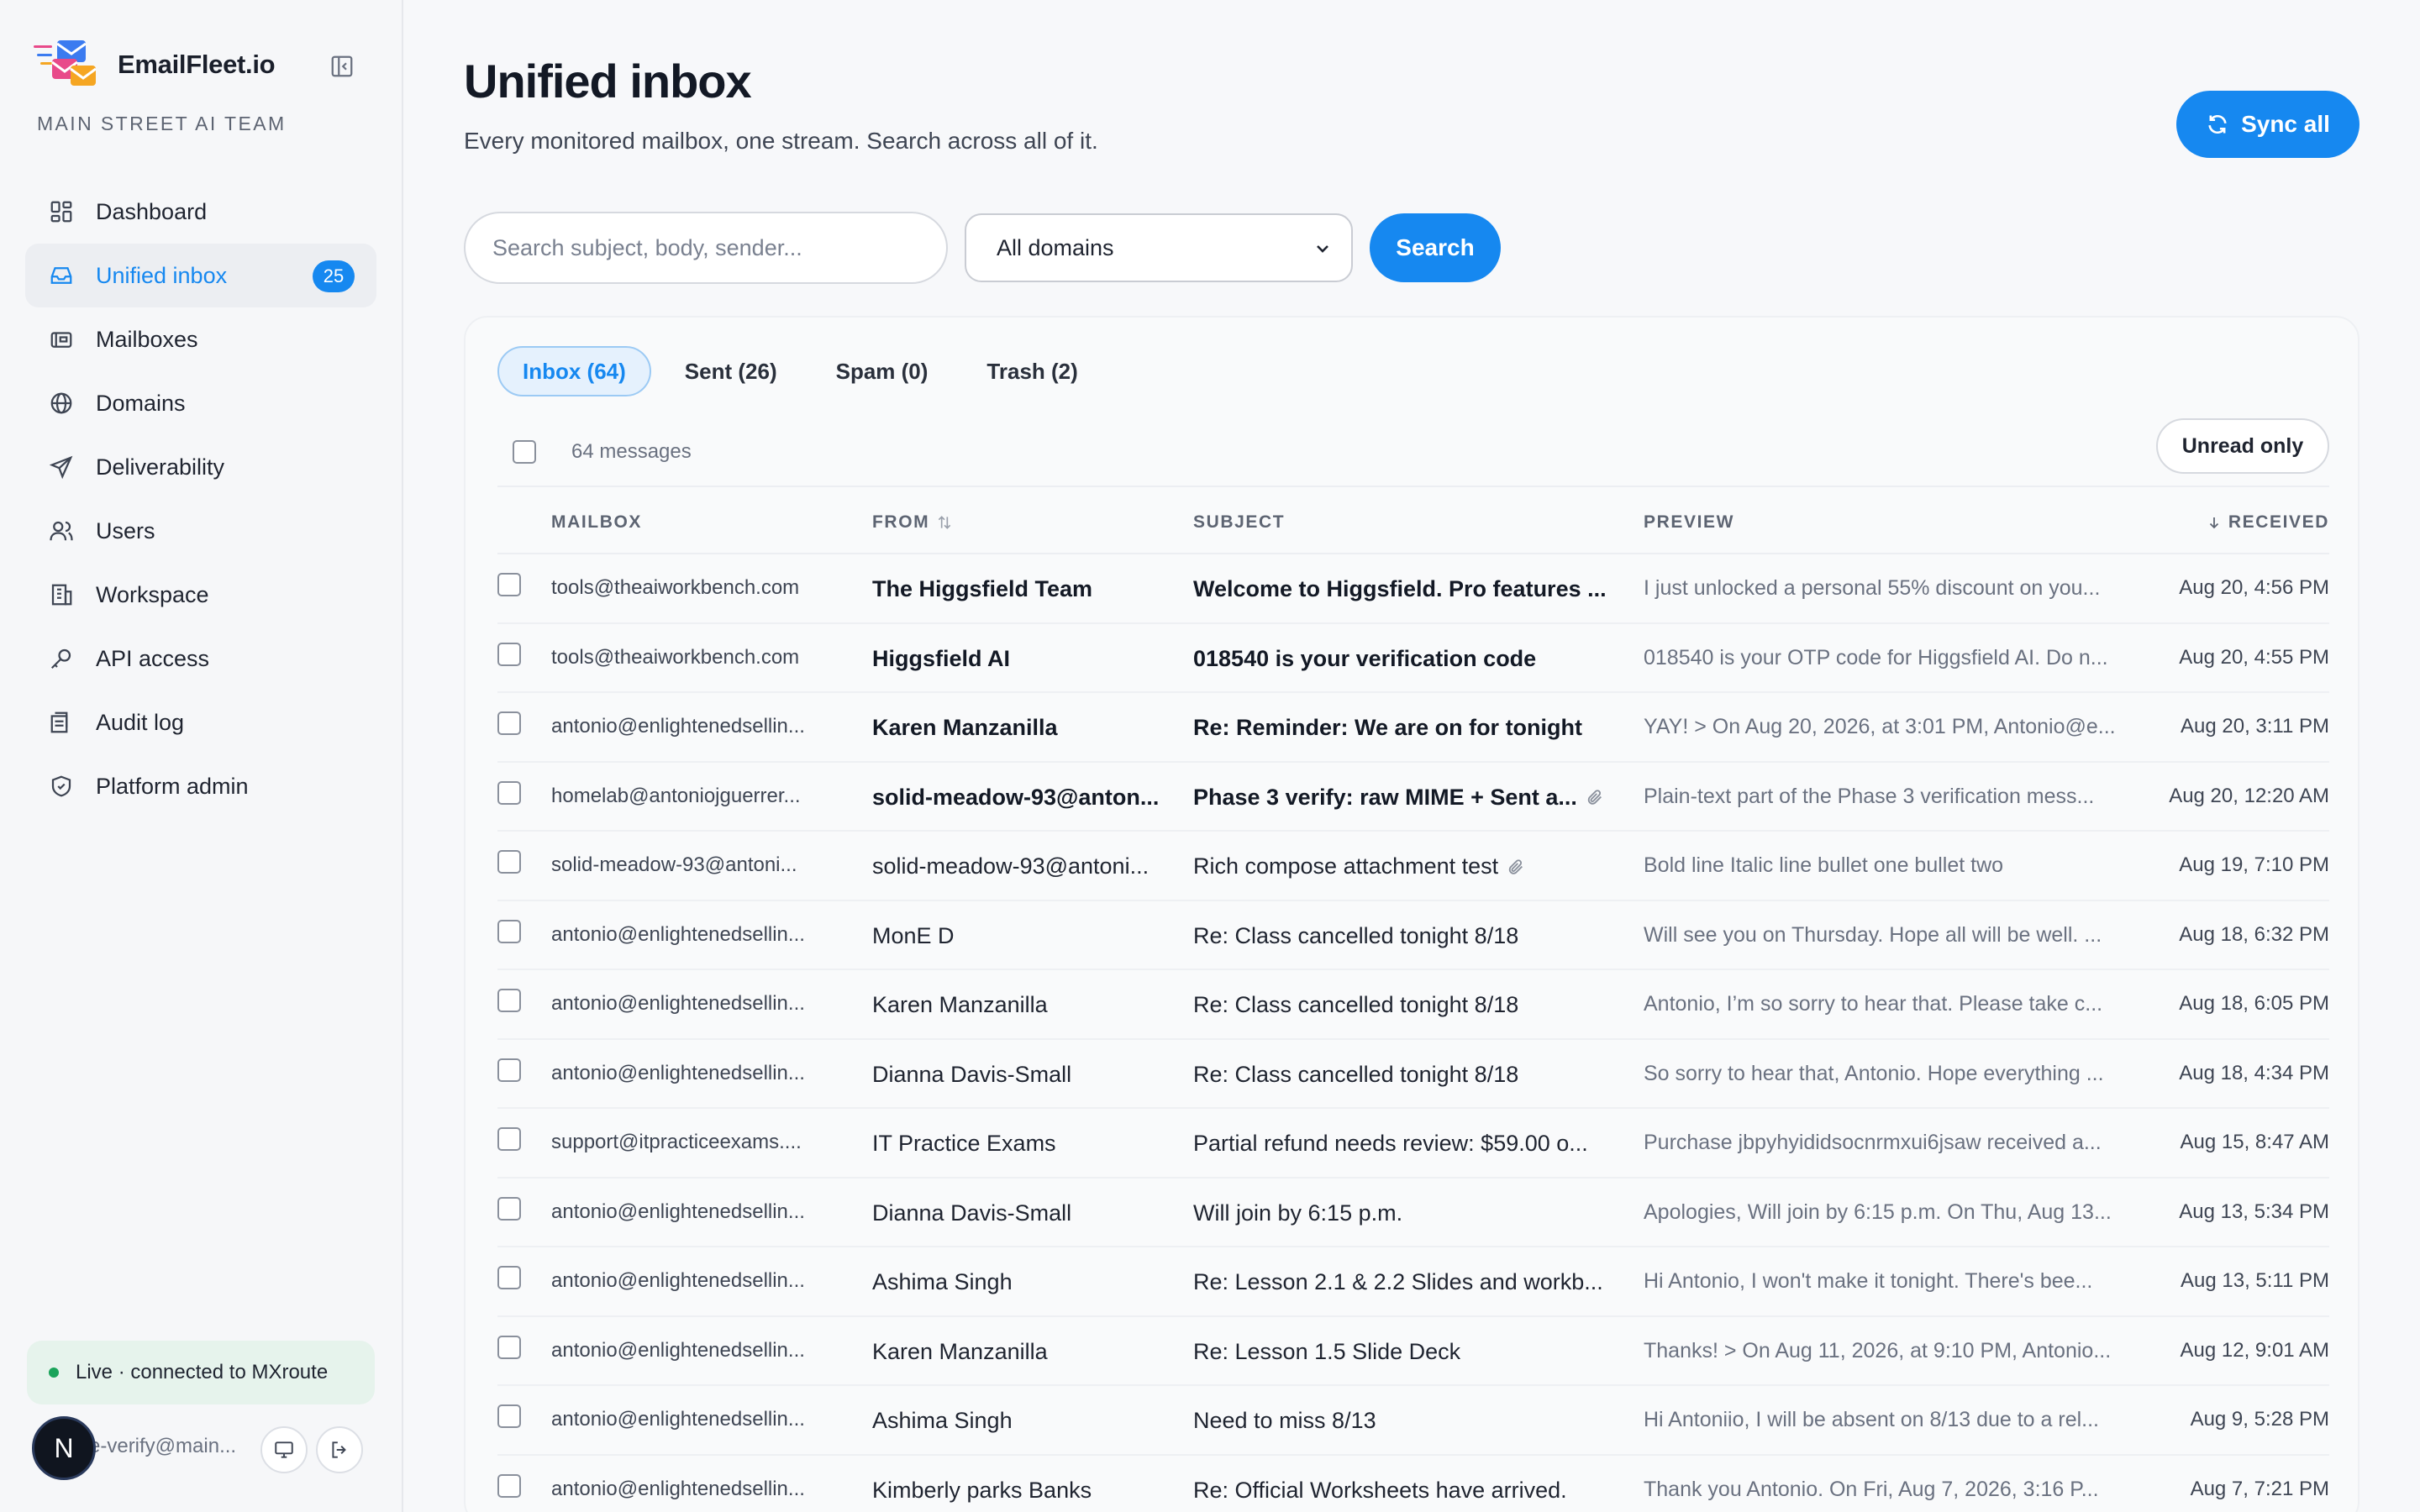 This screenshot has height=1512, width=2420. What do you see at coordinates (200, 212) in the screenshot?
I see `sidebar-item-dashboard: Dashboard` at bounding box center [200, 212].